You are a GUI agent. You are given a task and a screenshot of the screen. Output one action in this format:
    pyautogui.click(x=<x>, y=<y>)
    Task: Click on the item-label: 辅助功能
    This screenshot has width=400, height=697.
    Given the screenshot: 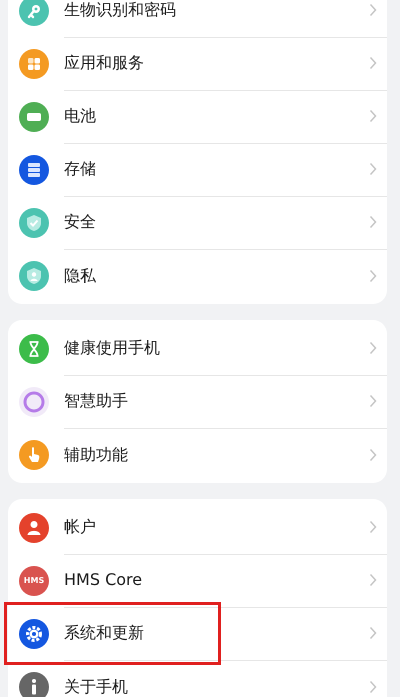 What is the action you would take?
    pyautogui.click(x=96, y=455)
    